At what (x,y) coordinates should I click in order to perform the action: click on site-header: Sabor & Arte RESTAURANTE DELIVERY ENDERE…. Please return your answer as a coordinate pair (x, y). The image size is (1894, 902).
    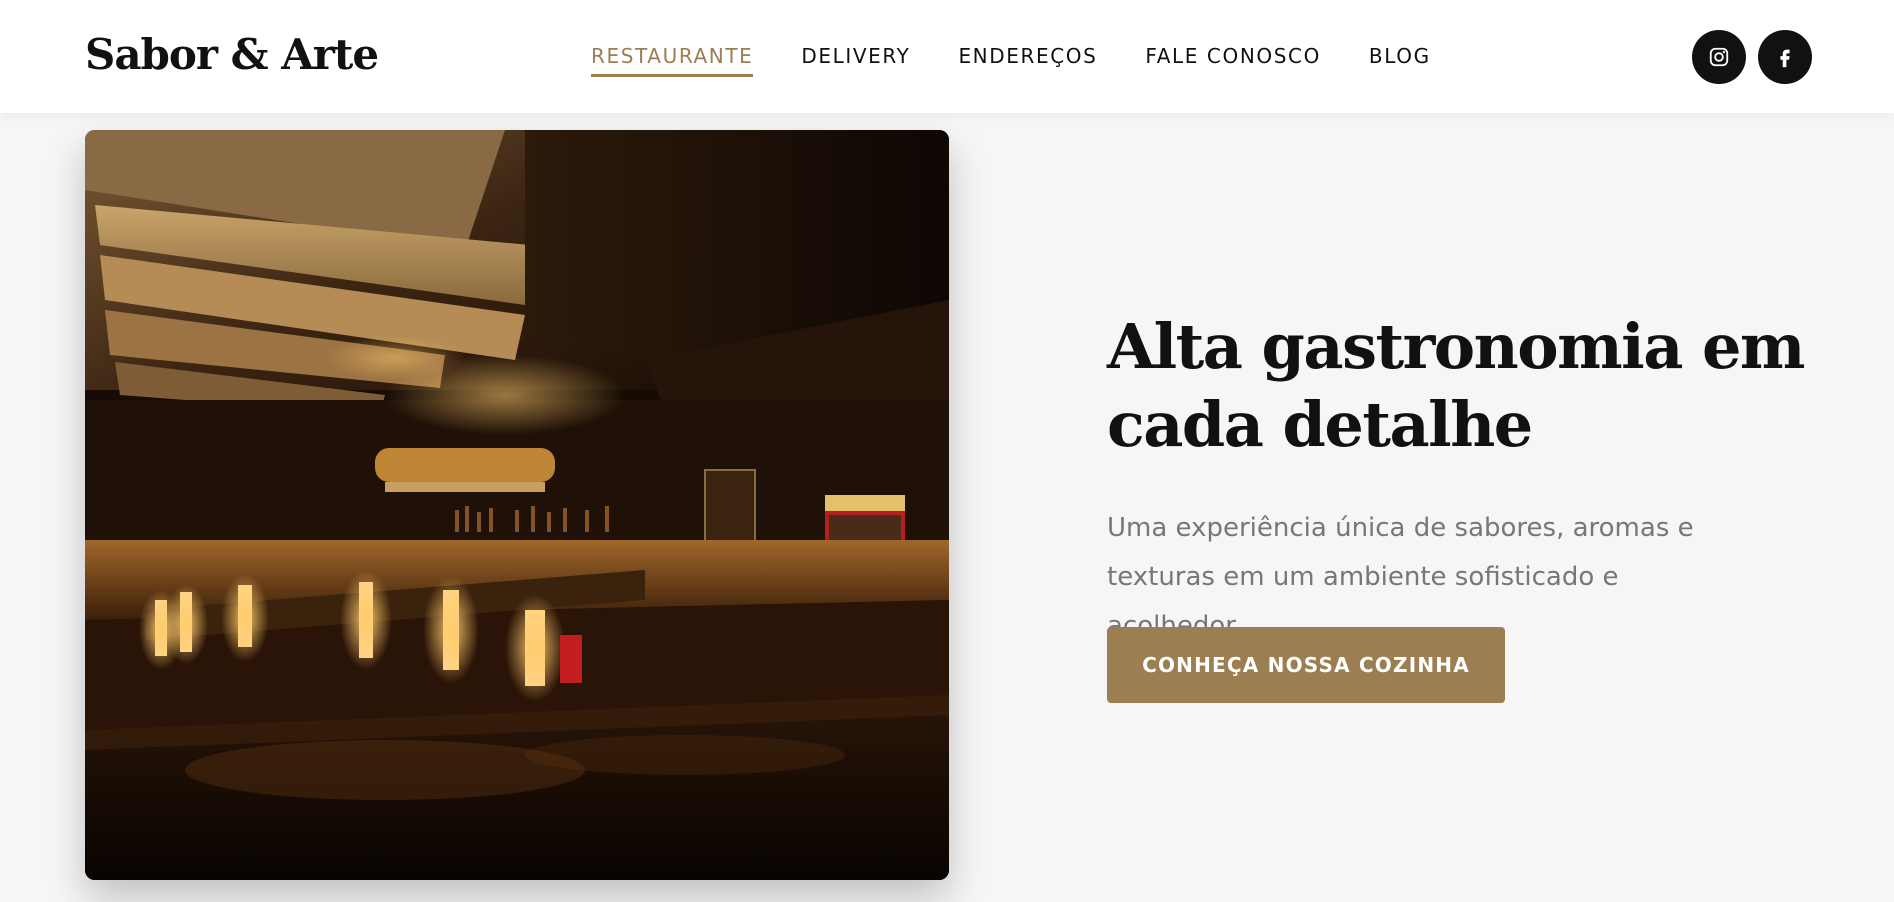
    Looking at the image, I should click on (947, 56).